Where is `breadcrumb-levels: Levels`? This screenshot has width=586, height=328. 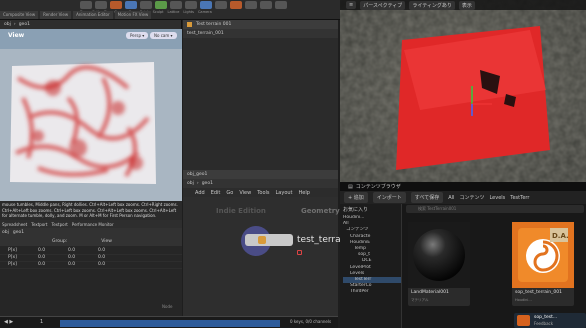 breadcrumb-levels: Levels is located at coordinates (497, 198).